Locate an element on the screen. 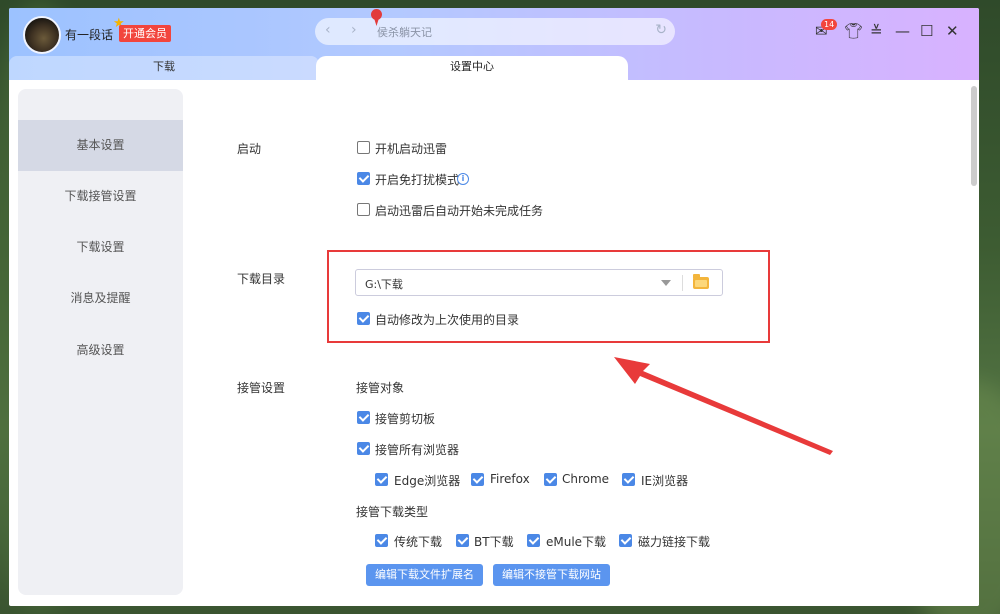  arrow-shape is located at coordinates (723, 406).